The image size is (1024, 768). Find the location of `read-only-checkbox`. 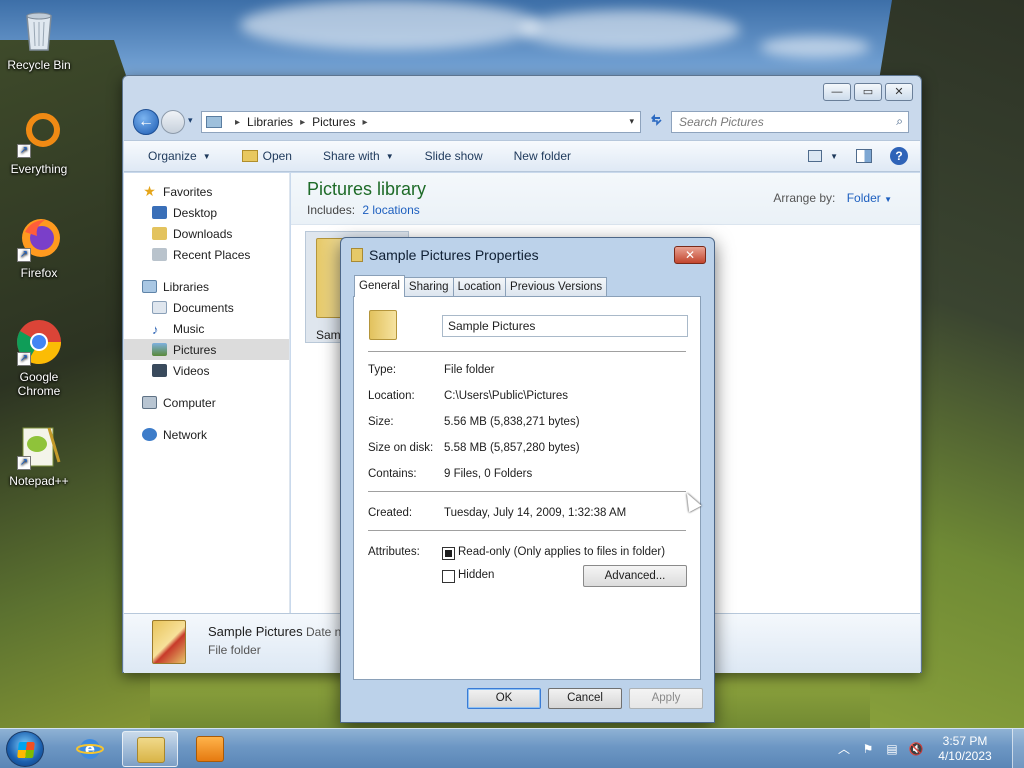

read-only-checkbox is located at coordinates (448, 553).